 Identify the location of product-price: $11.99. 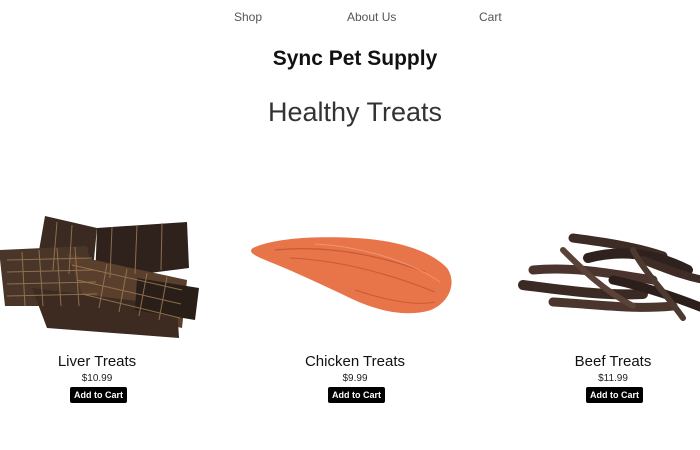
(613, 378).